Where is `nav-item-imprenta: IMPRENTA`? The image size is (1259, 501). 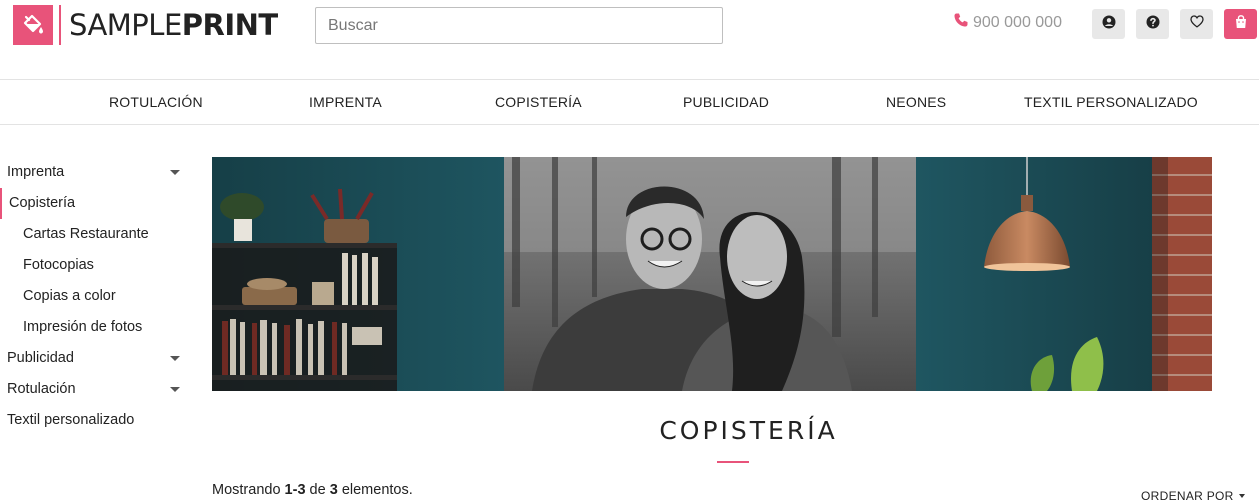
nav-item-imprenta: IMPRENTA is located at coordinates (345, 102).